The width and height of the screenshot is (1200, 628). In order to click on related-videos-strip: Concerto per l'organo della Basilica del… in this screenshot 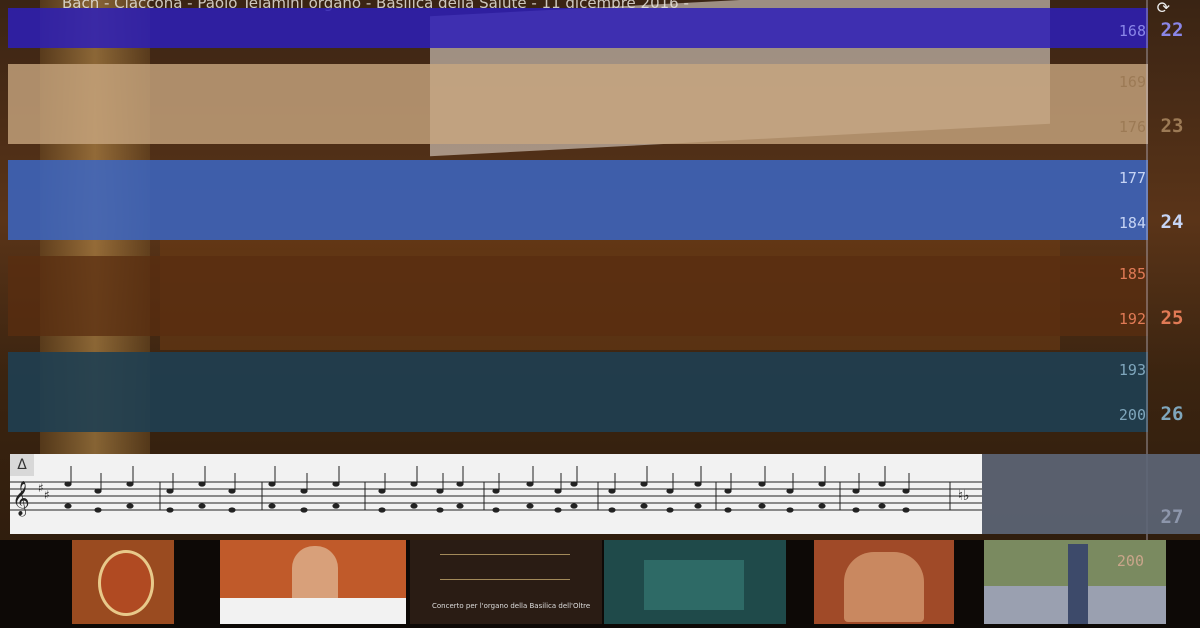, I will do `click(600, 584)`.